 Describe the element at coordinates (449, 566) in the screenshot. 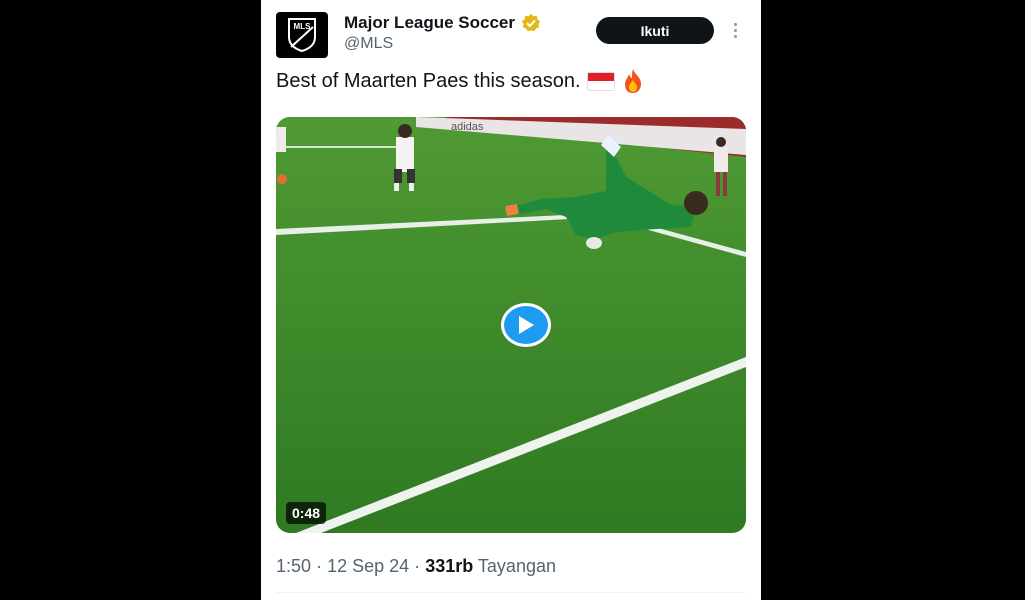

I see `view-count: 331rb` at that location.